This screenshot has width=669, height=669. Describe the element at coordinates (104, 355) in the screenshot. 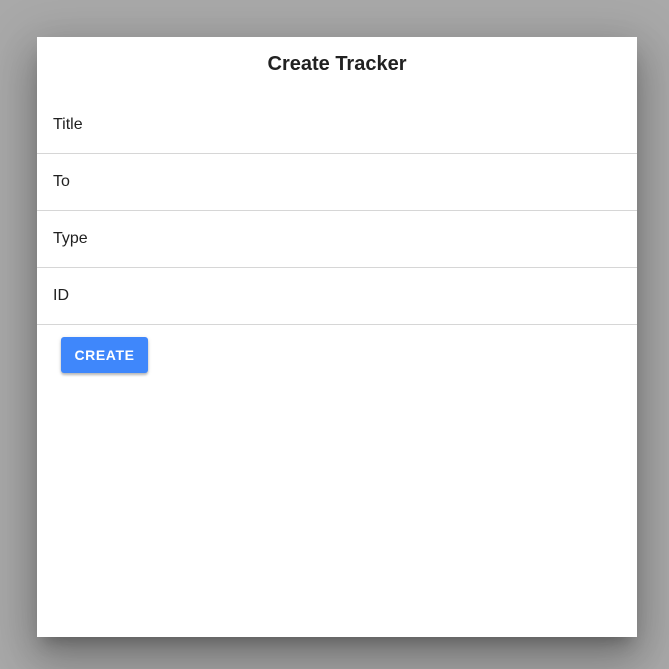

I see `create-button: CREATE` at that location.